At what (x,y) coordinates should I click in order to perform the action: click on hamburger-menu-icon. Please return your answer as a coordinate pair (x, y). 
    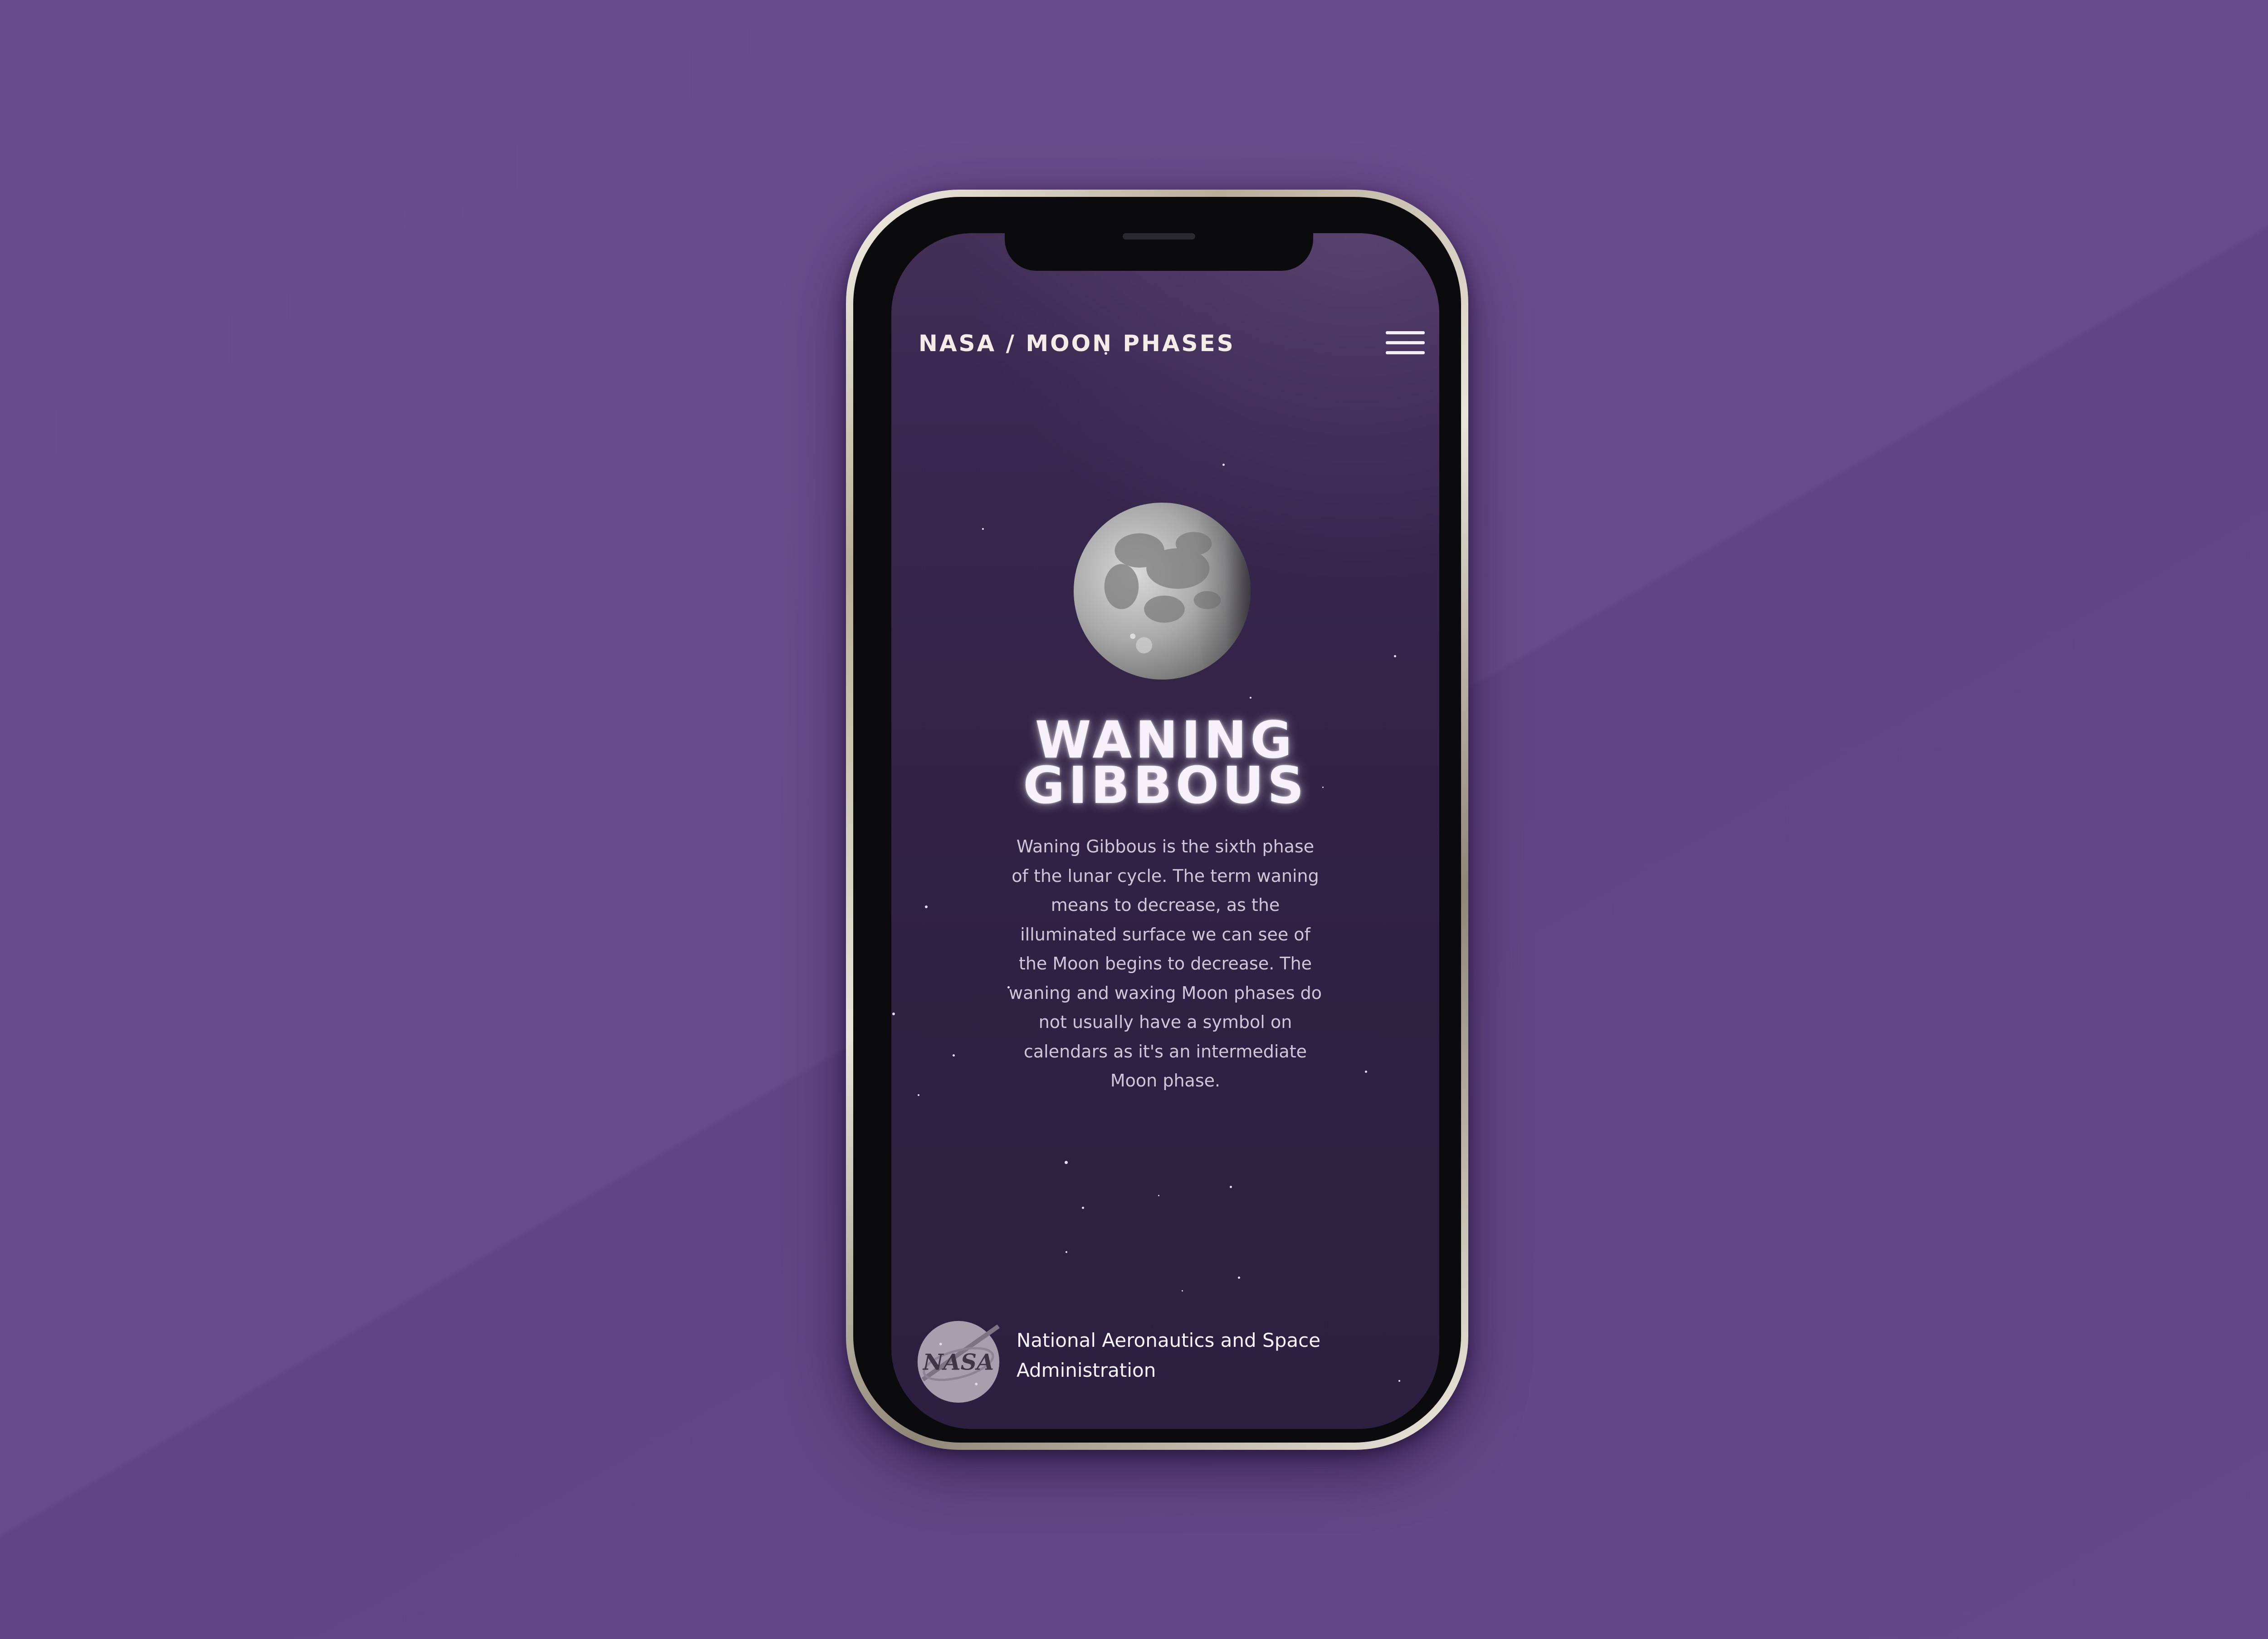
    Looking at the image, I should click on (1406, 342).